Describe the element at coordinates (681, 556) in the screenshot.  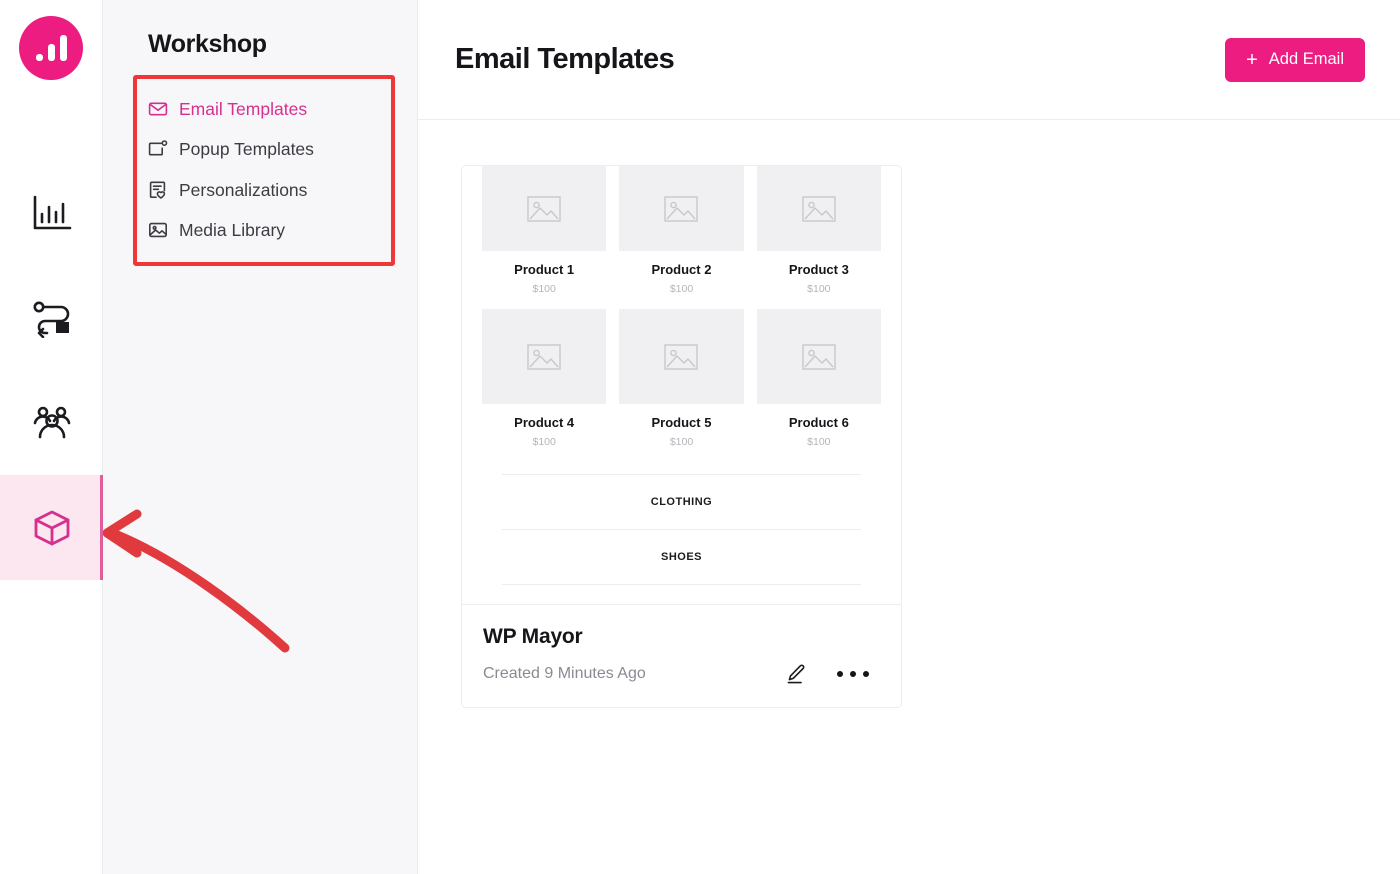
I see `category-row: SHOES` at that location.